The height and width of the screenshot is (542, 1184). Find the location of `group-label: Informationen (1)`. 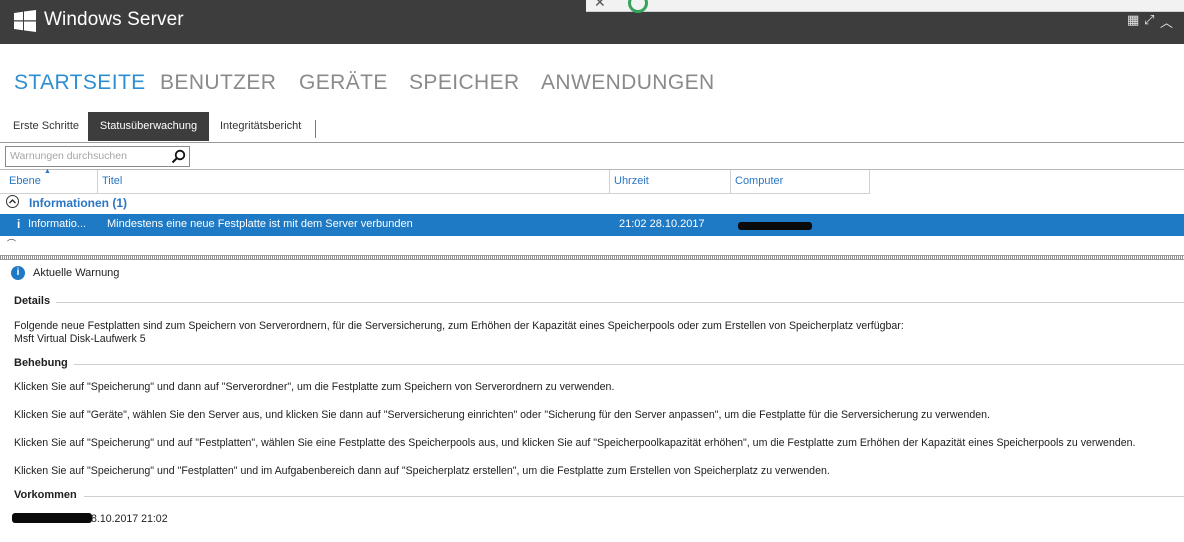

group-label: Informationen (1) is located at coordinates (78, 203).